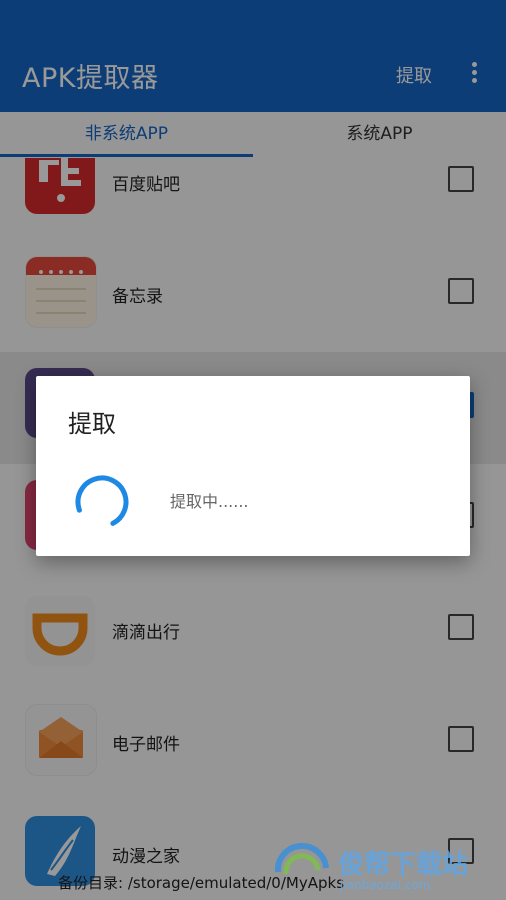  Describe the element at coordinates (385, 885) in the screenshot. I see `watermark-url: jianbaozai.com` at that location.